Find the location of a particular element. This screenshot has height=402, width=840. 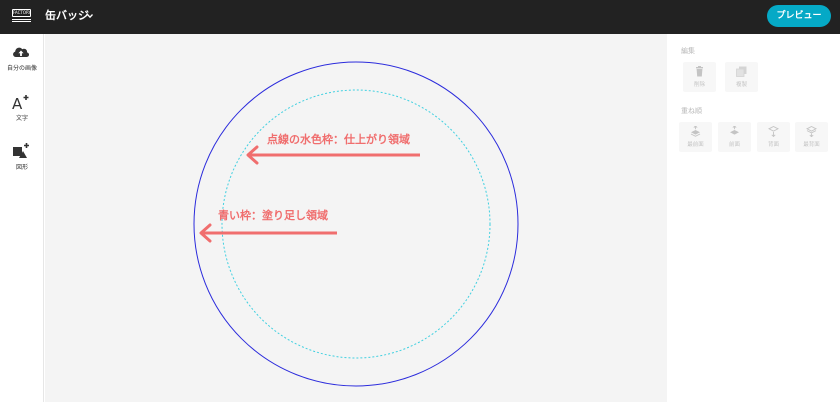

send-backward-button: 背面 is located at coordinates (773, 137).